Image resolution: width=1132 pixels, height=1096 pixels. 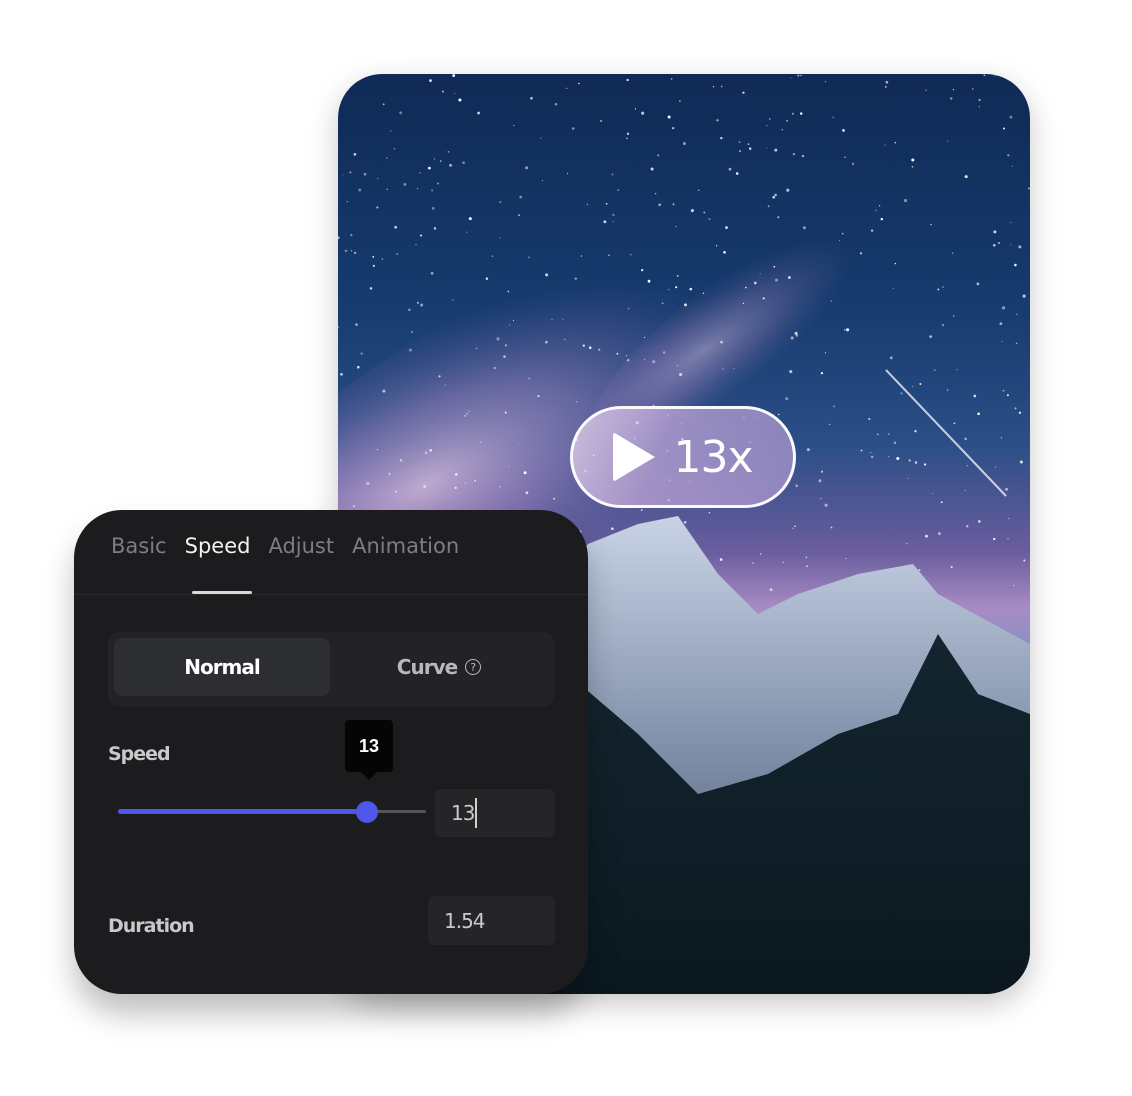 I want to click on speed-input: 13, so click(x=495, y=813).